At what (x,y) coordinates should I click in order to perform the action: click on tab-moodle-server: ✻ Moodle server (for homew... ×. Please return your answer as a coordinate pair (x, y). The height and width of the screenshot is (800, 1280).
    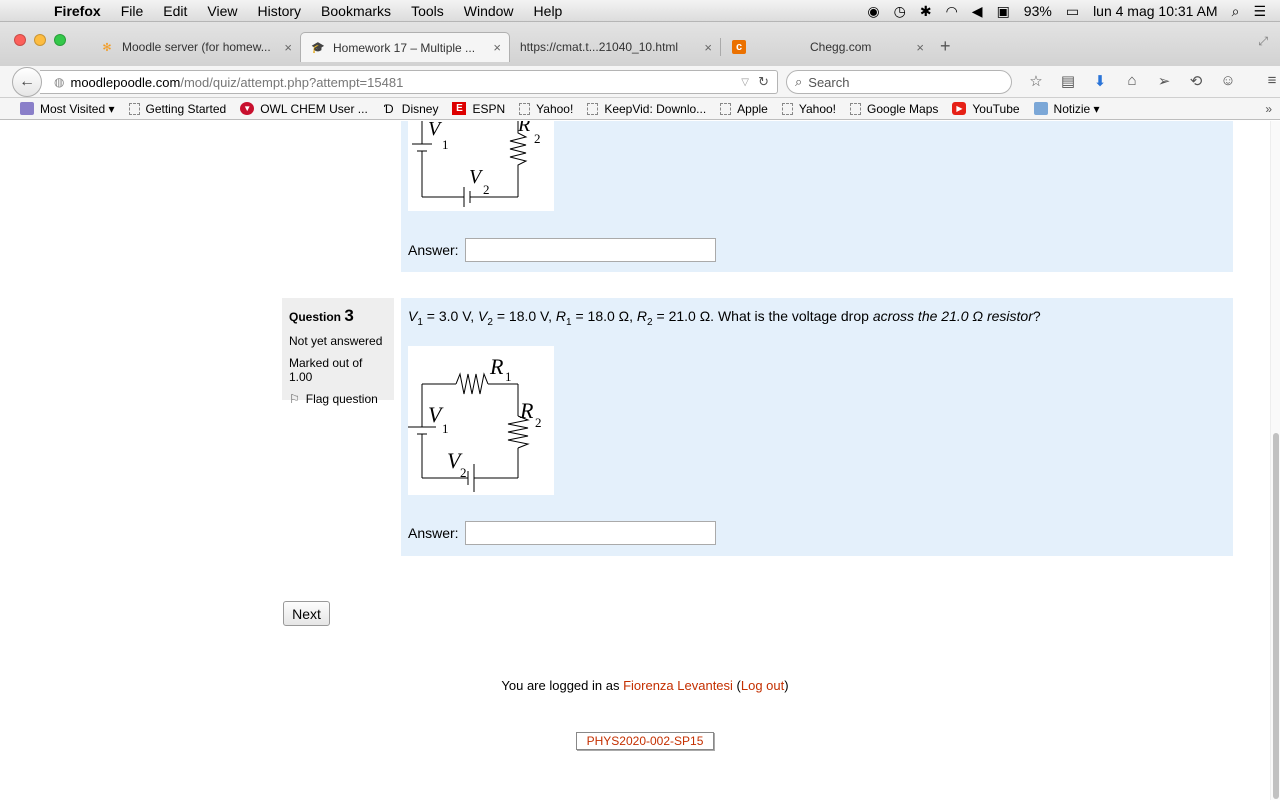
    Looking at the image, I should click on (195, 47).